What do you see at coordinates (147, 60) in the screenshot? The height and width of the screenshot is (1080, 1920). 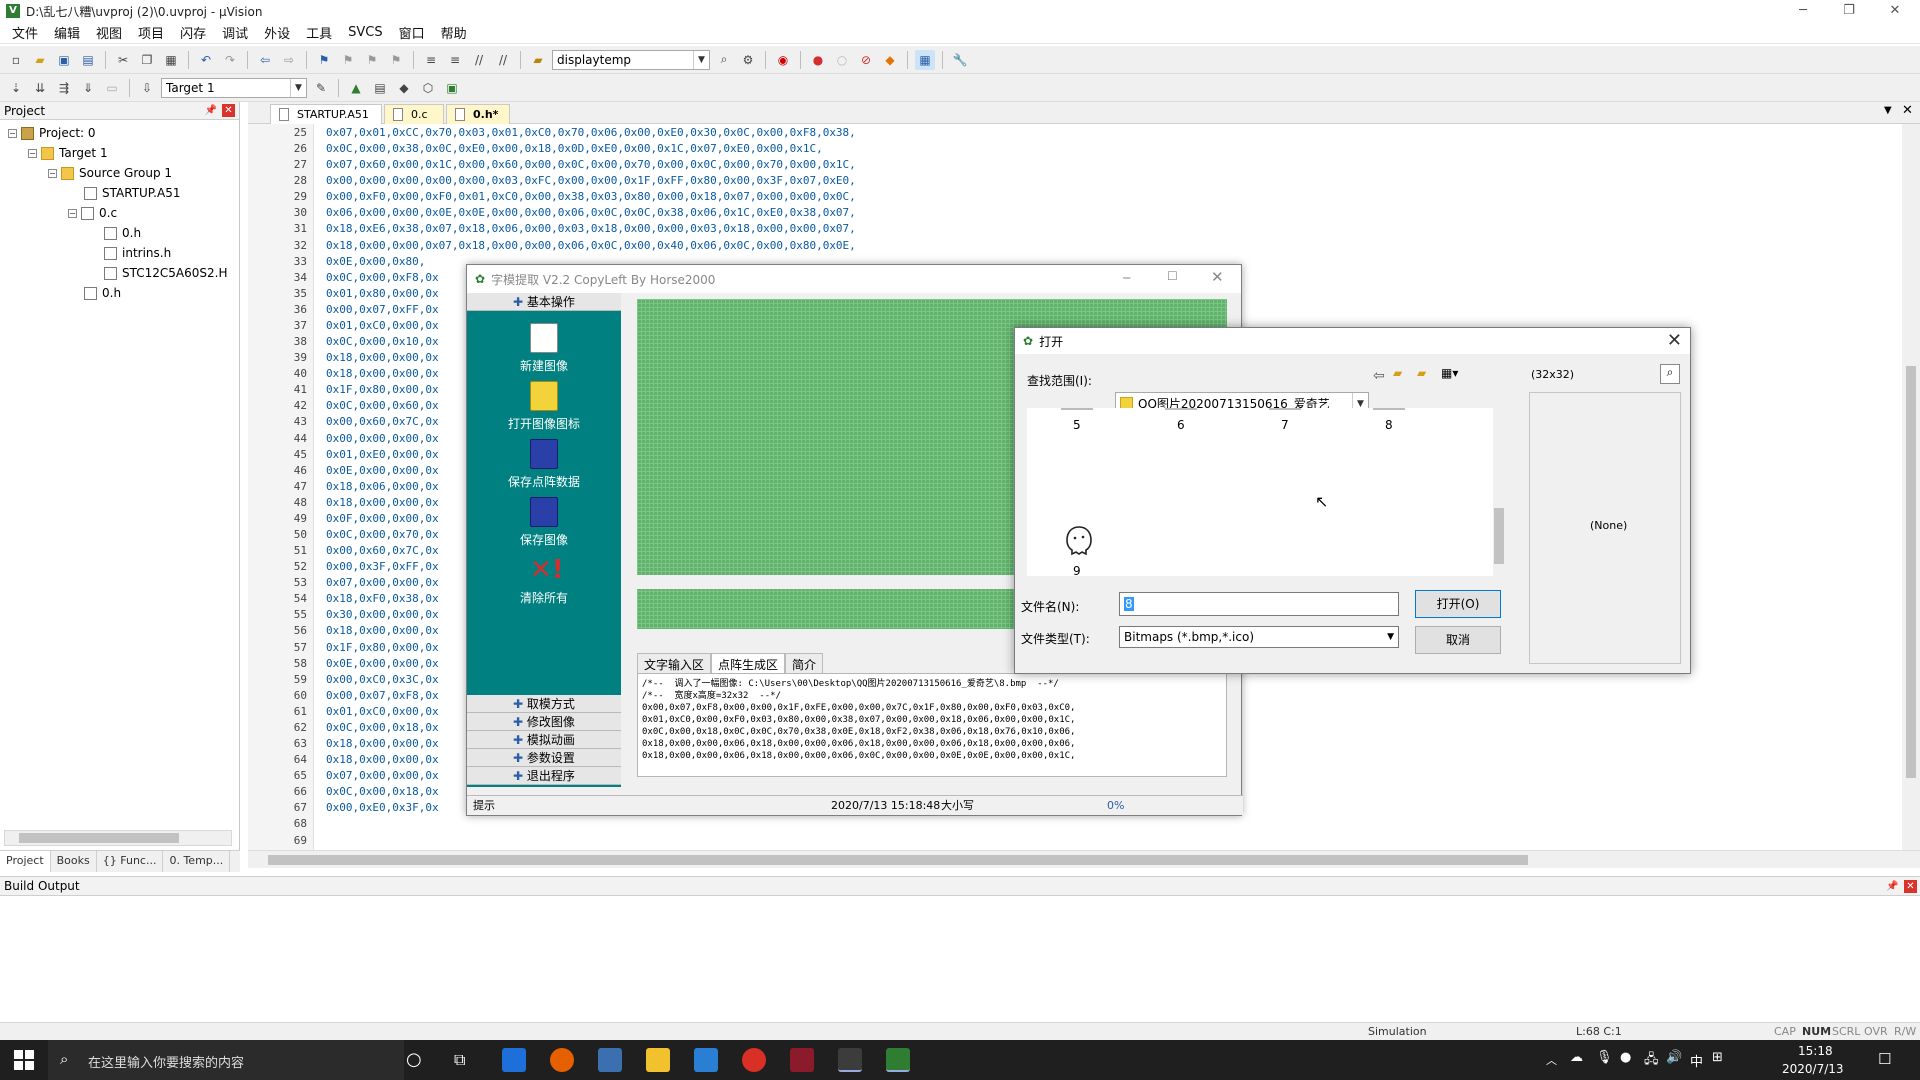 I see `copy-icon: ❐` at bounding box center [147, 60].